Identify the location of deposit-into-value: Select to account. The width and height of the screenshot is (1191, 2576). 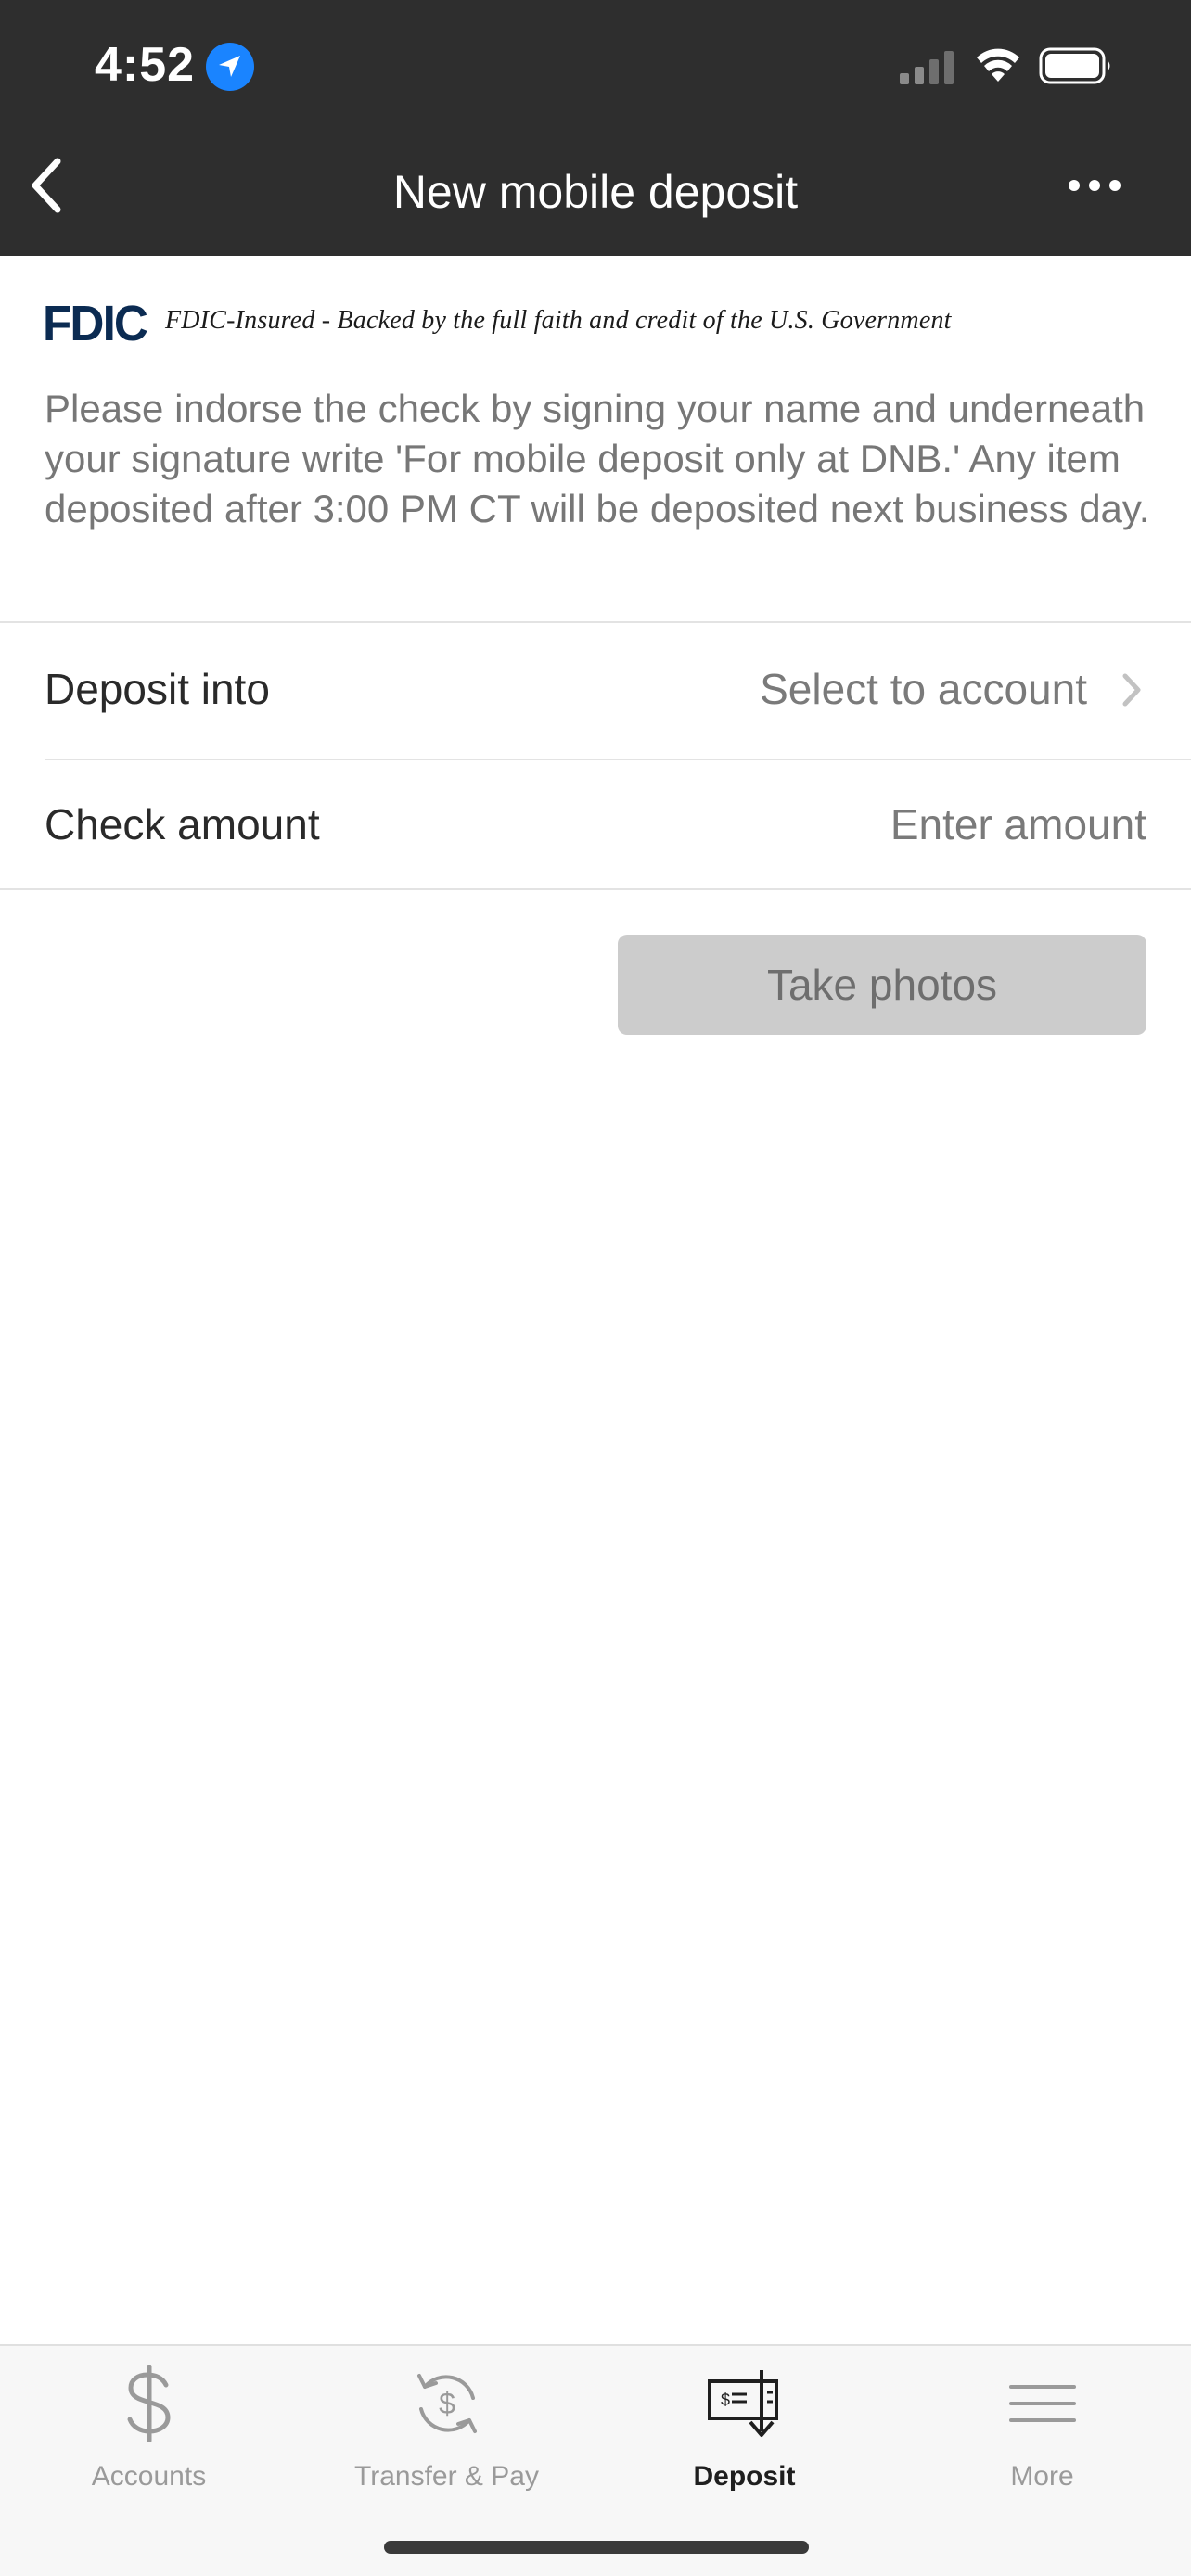
(923, 689).